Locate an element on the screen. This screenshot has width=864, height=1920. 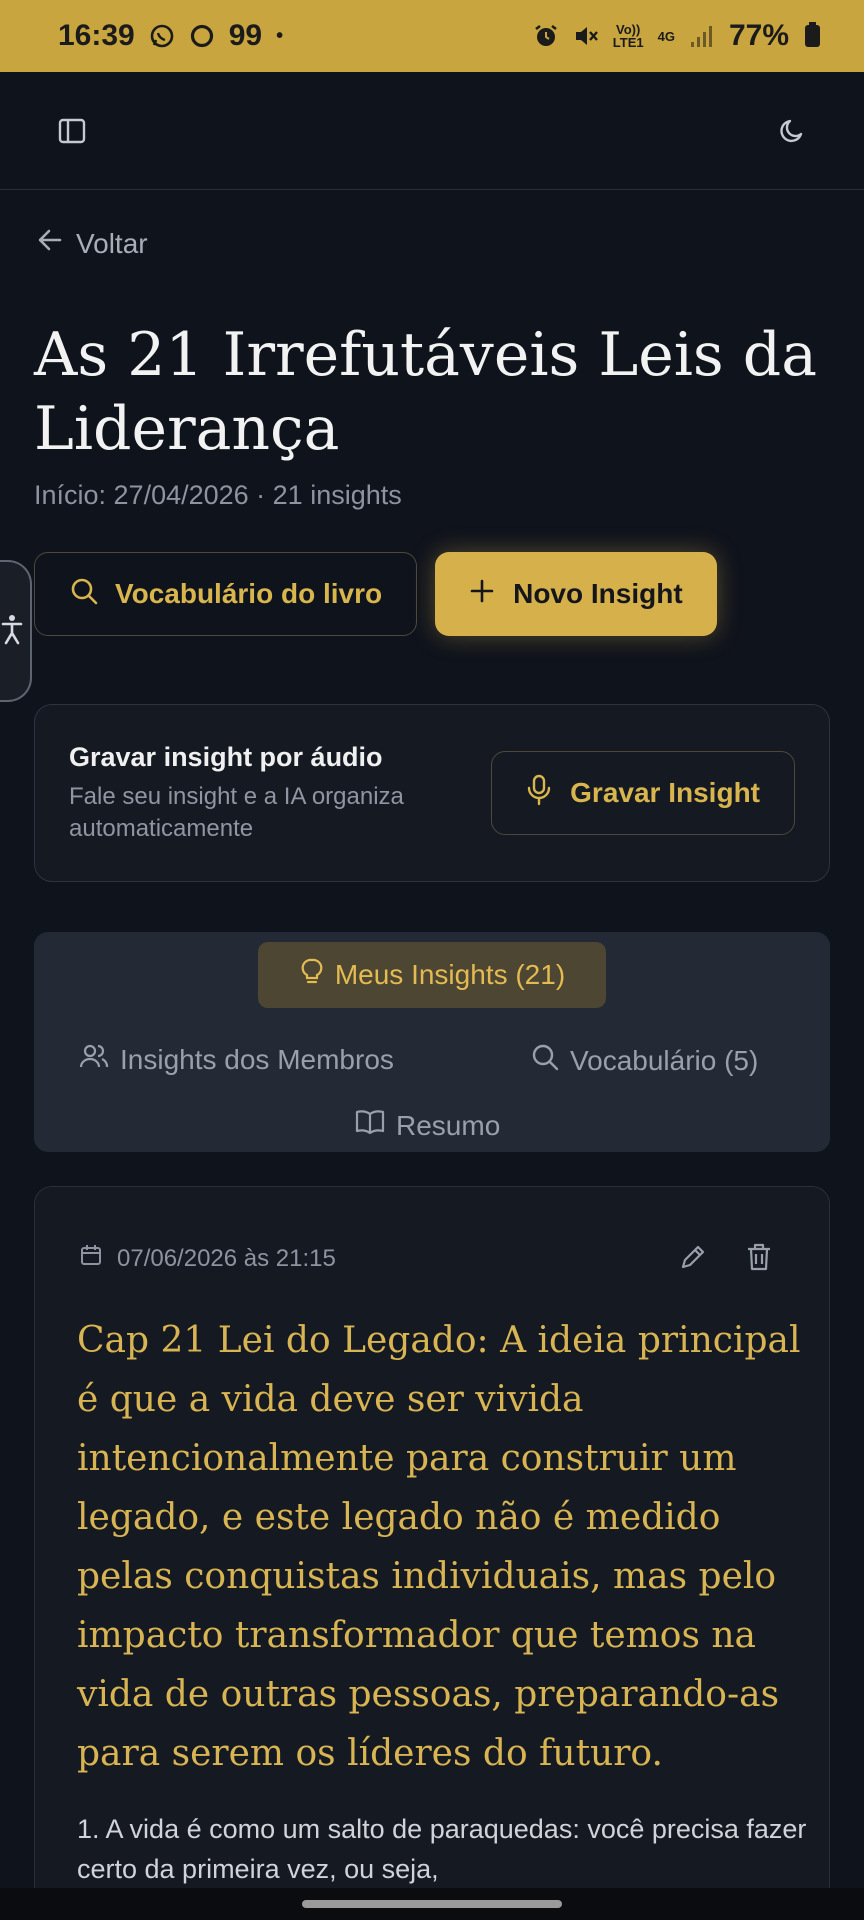
insight-date-text: 07/06/2026 às 21:15 is located at coordinates (226, 1258).